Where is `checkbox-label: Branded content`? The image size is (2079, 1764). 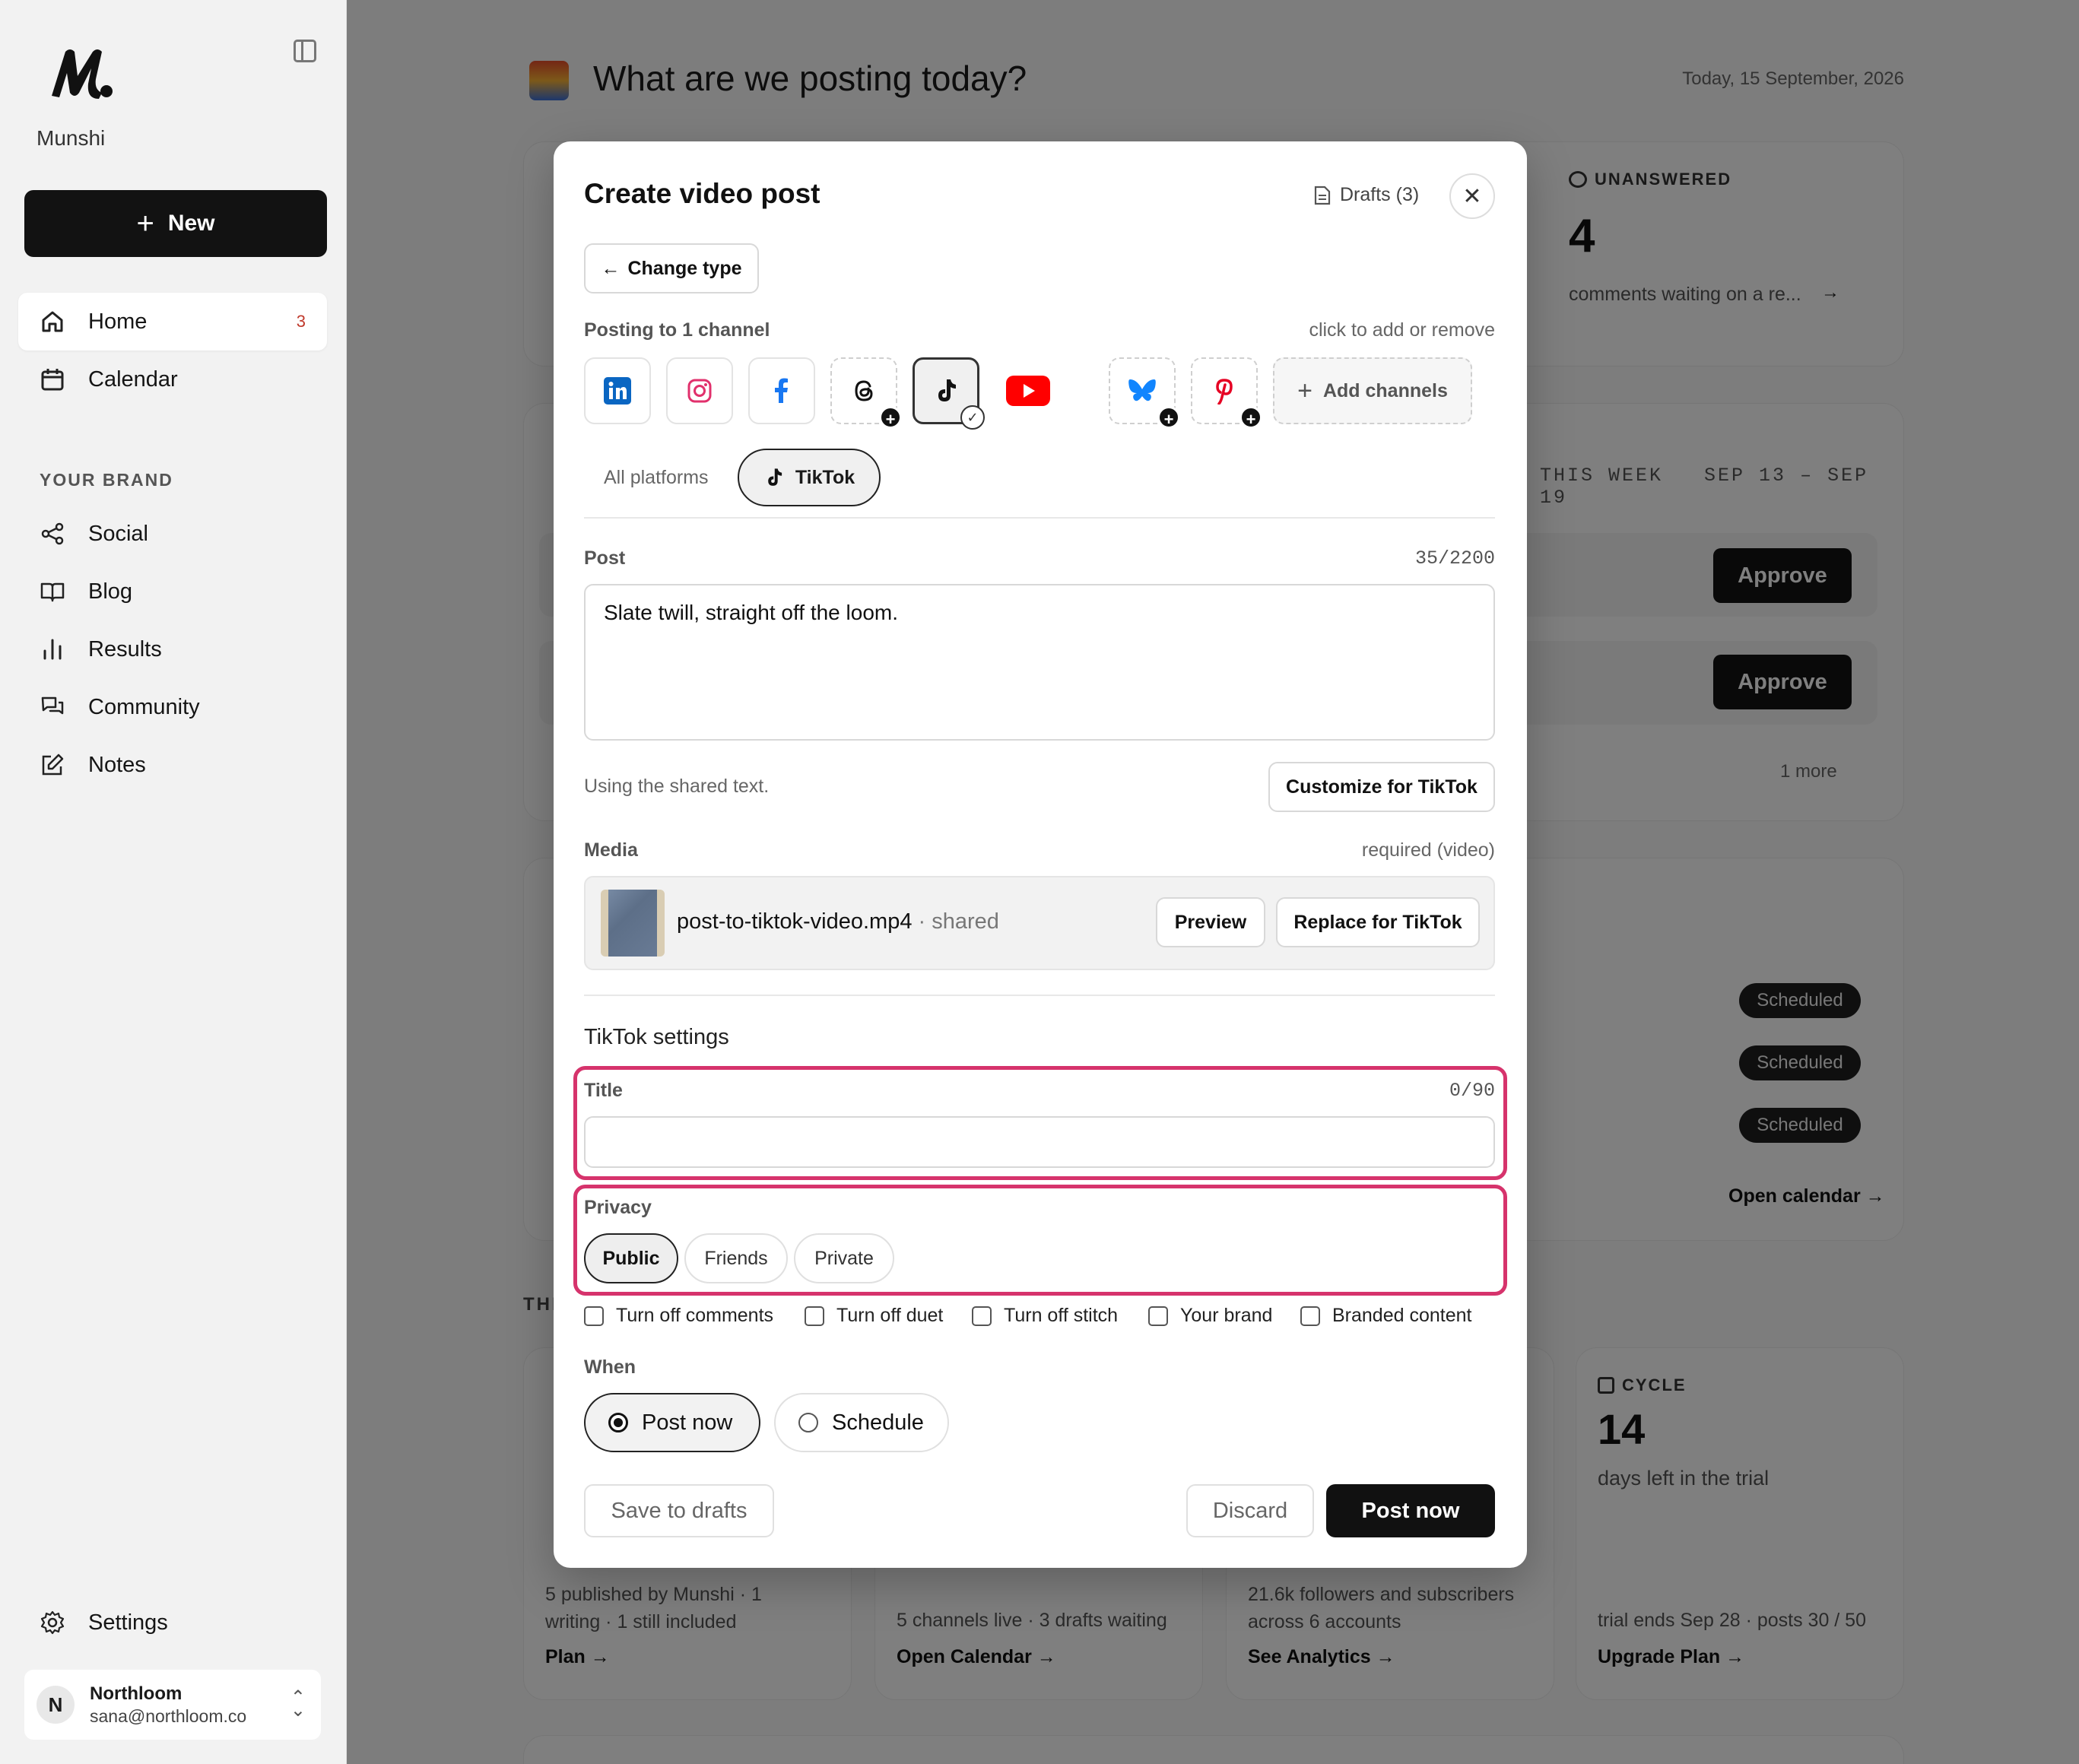 checkbox-label: Branded content is located at coordinates (1402, 1315).